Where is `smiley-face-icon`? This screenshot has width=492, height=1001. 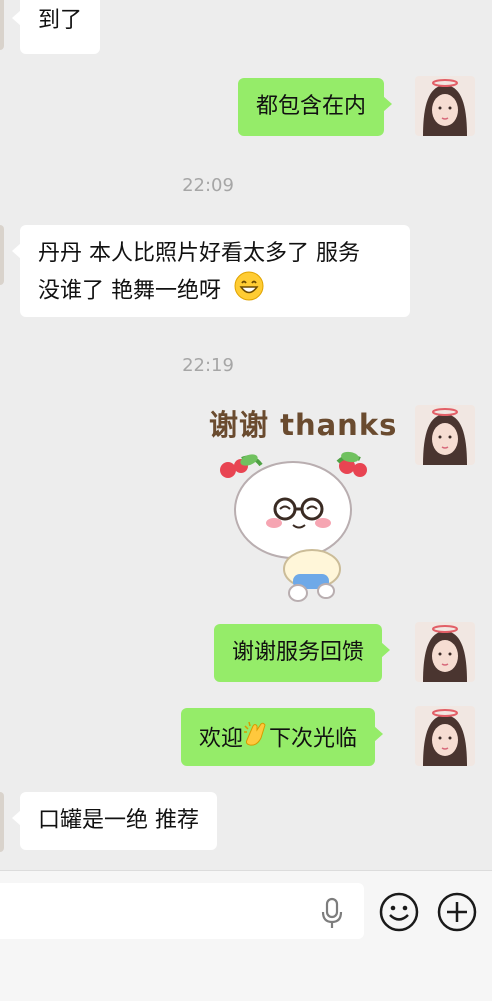
smiley-face-icon is located at coordinates (399, 912).